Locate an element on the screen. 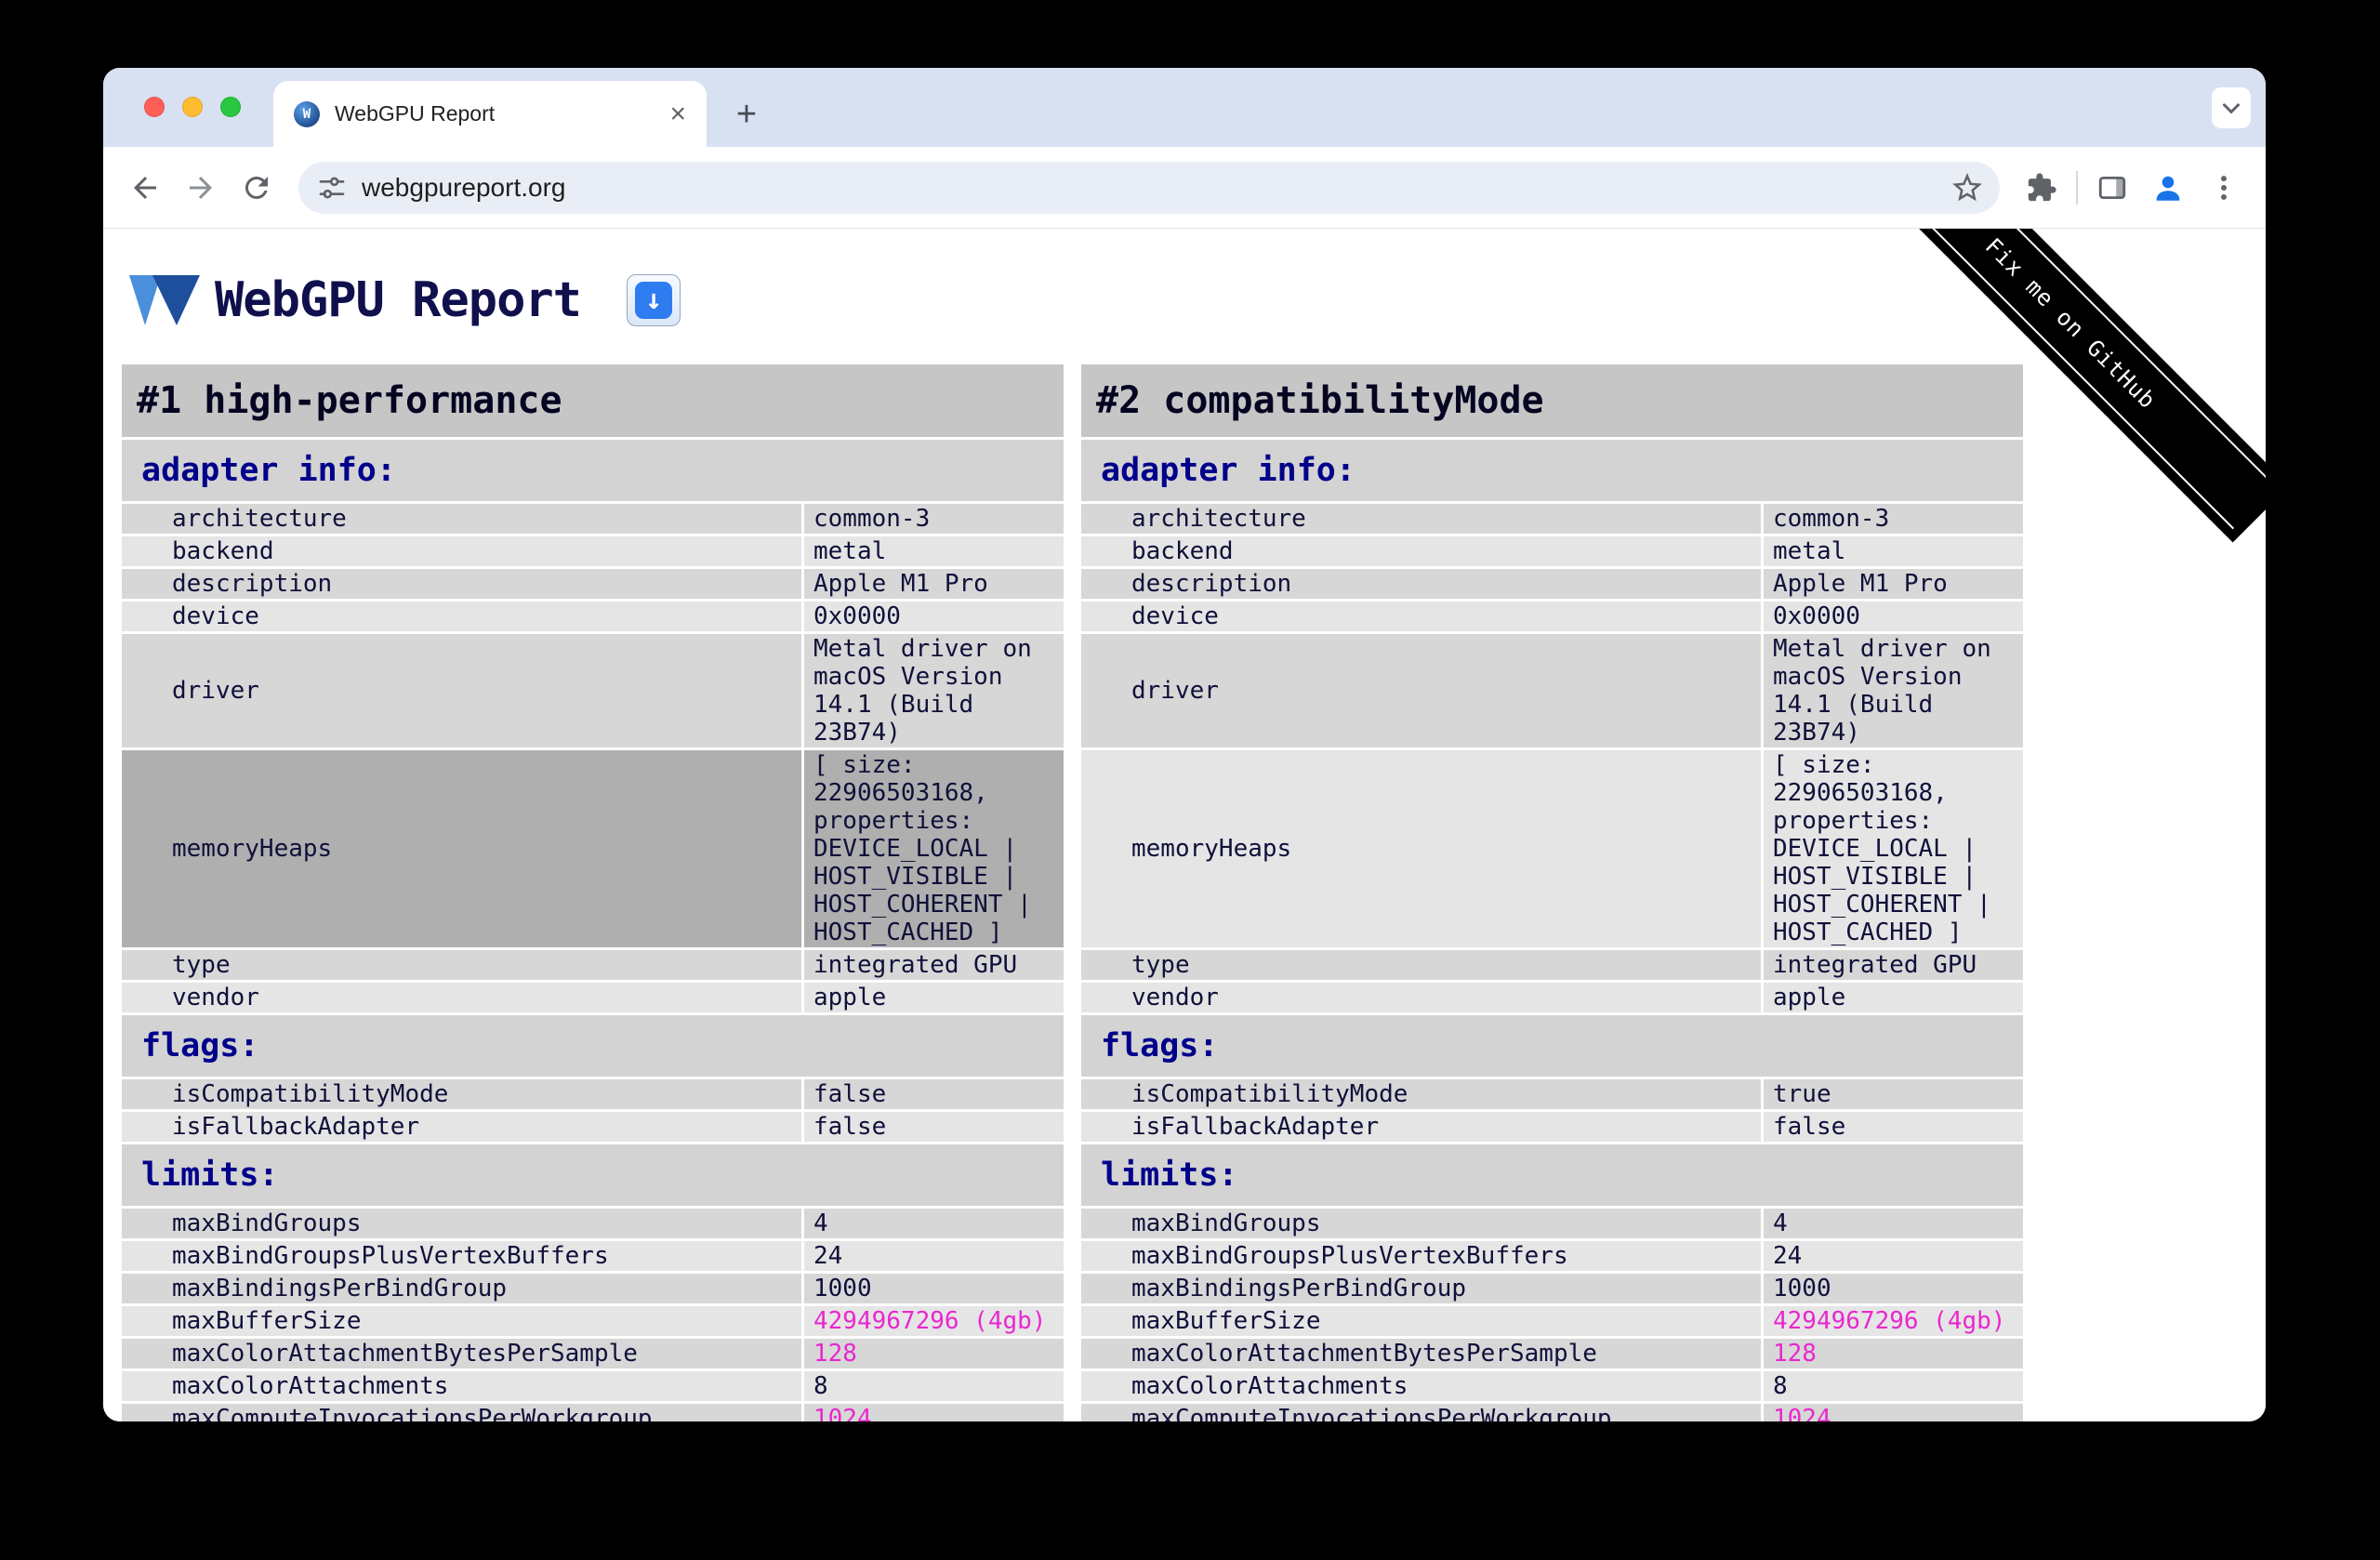 The image size is (2380, 1560). tab-strip: W WebGPU Report × + is located at coordinates (1184, 107).